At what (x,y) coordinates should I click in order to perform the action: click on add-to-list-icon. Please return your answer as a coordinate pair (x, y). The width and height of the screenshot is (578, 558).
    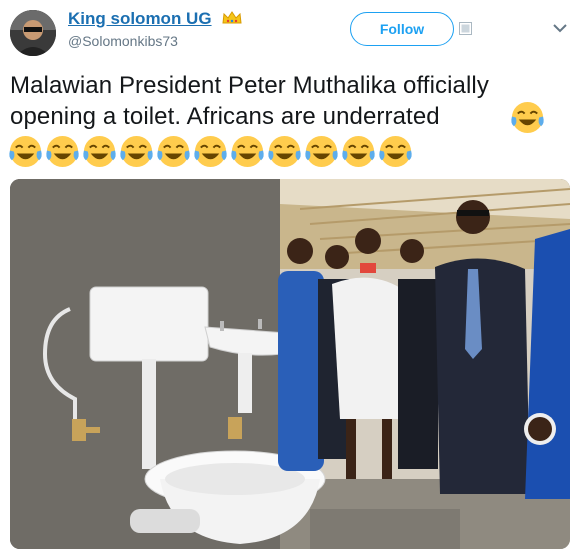
    Looking at the image, I should click on (465, 28).